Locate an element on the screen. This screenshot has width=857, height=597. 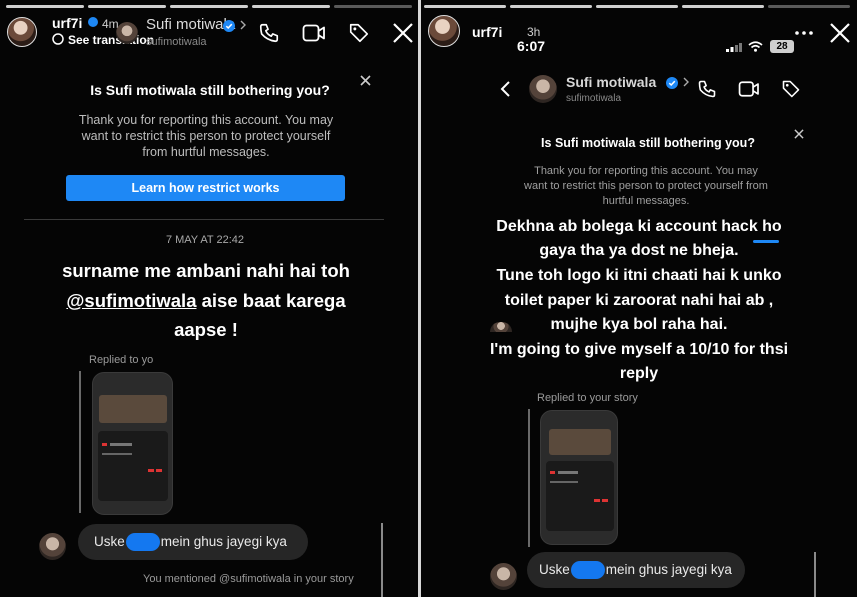
caption-text: aise baat karega is located at coordinates (271, 300).